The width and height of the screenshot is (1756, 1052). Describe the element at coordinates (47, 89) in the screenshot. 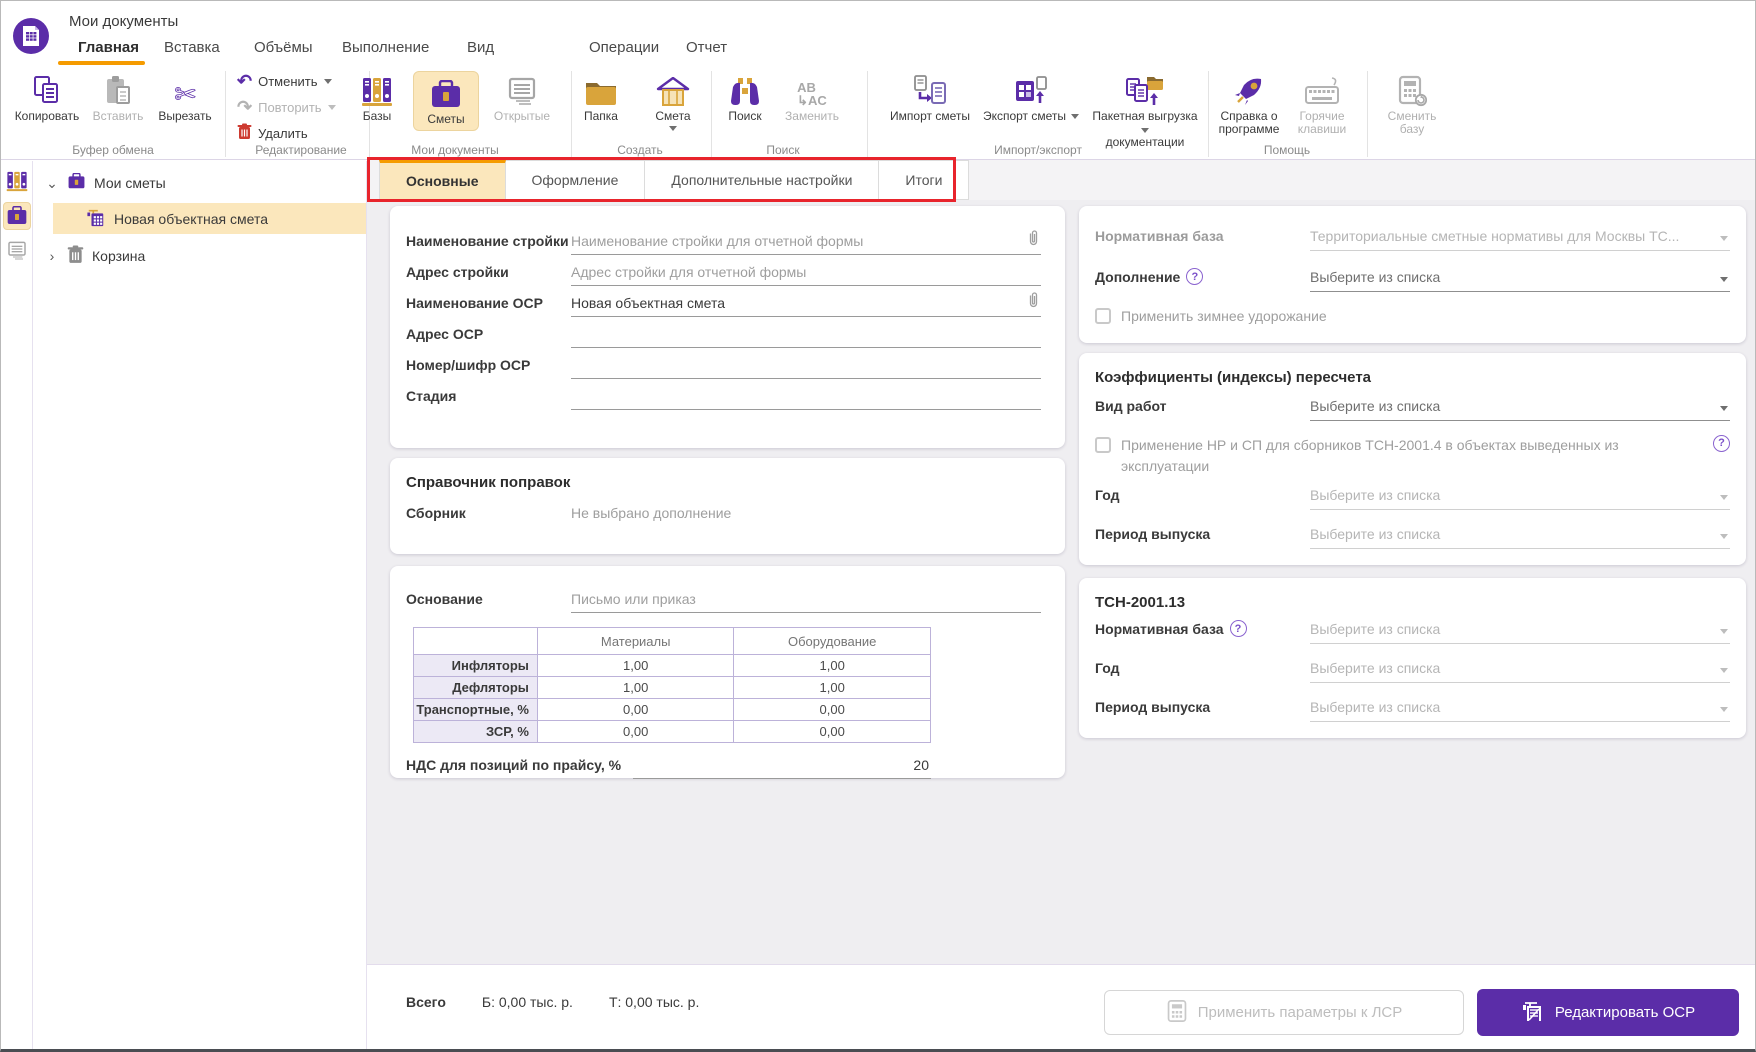

I see `copy-icon` at that location.